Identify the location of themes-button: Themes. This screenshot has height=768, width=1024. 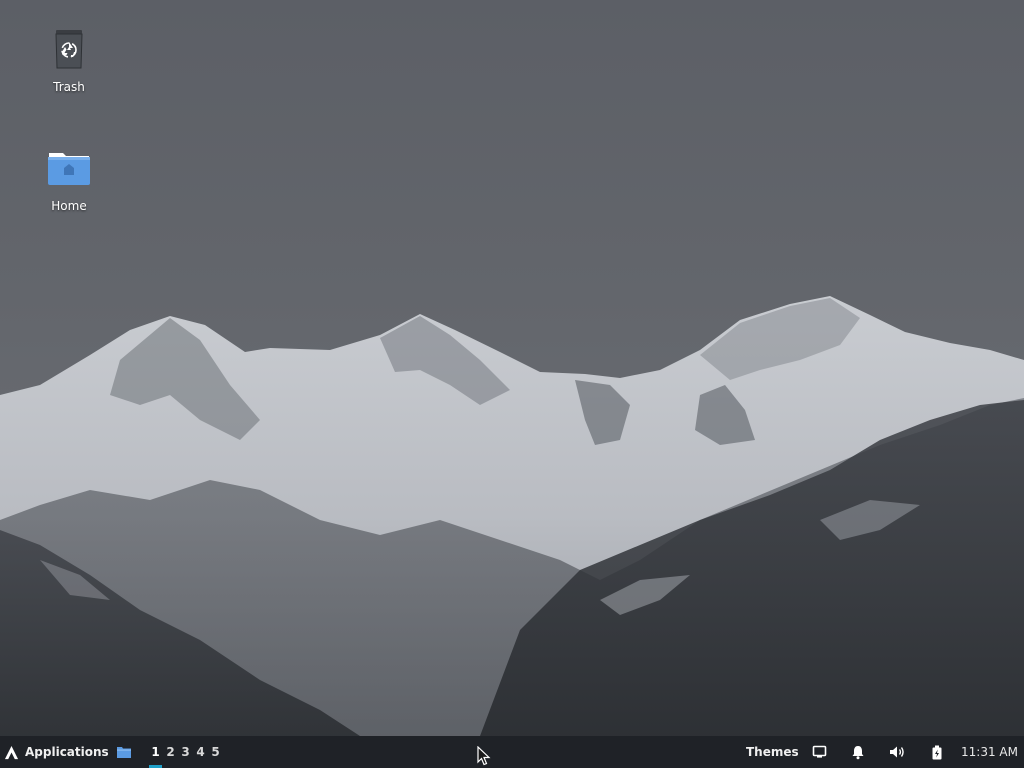
(772, 752).